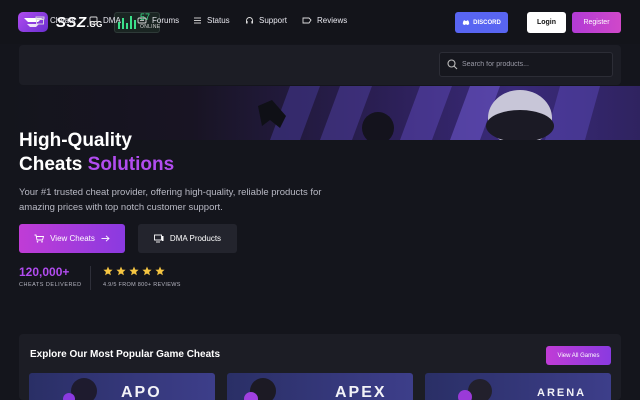  Describe the element at coordinates (487, 22) in the screenshot. I see `discord-label: DISCORD` at that location.